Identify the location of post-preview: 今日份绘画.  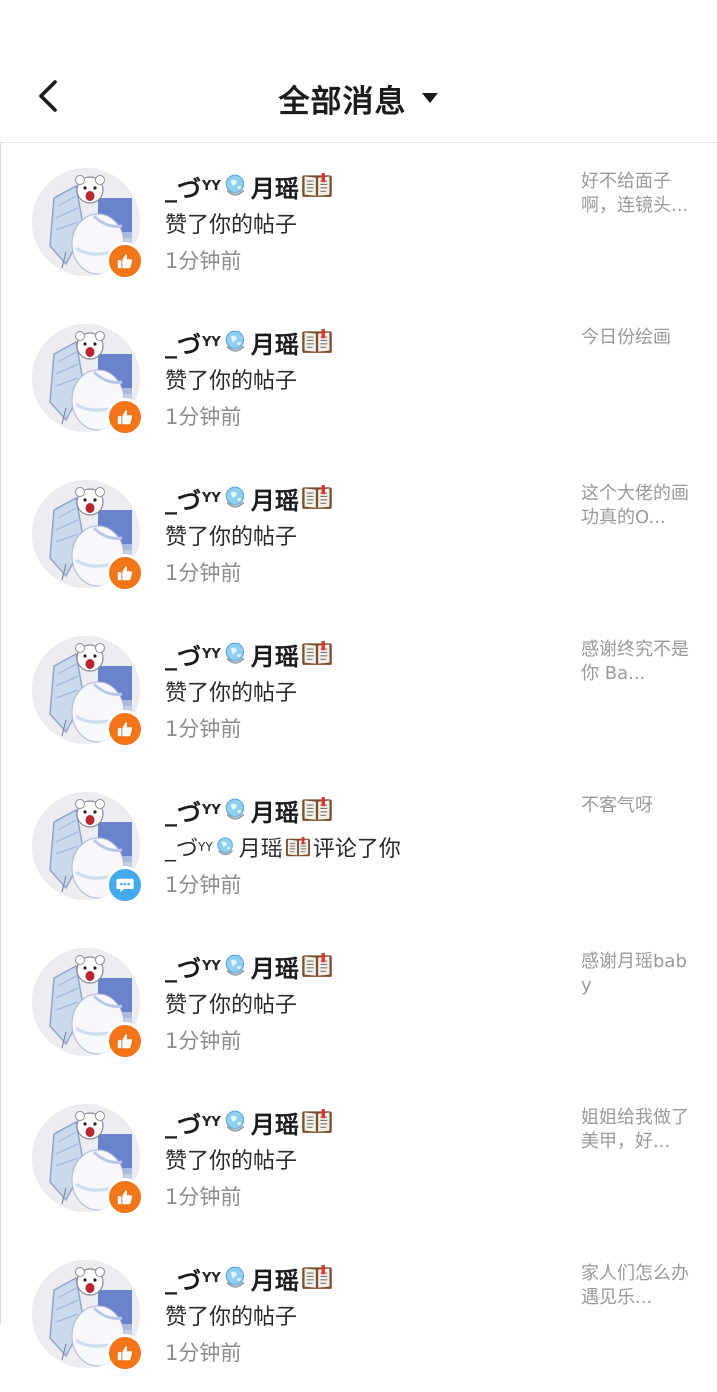
(637, 338).